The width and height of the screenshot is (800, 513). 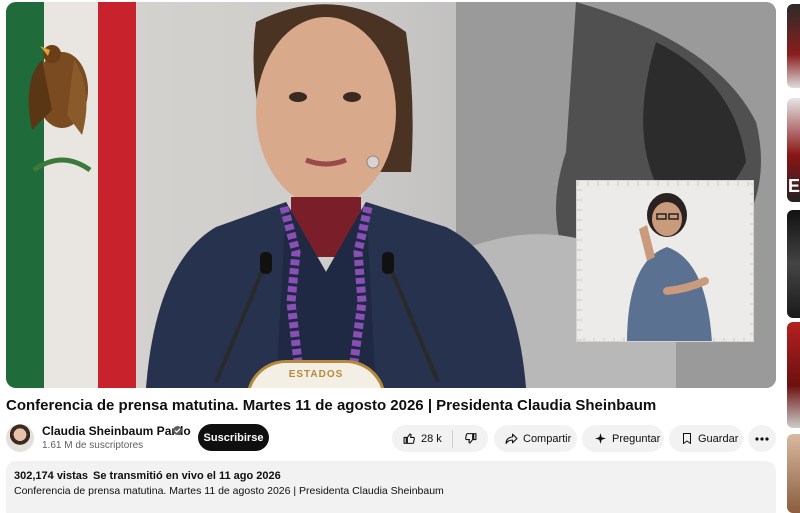 I want to click on thumbs-down-icon, so click(x=471, y=438).